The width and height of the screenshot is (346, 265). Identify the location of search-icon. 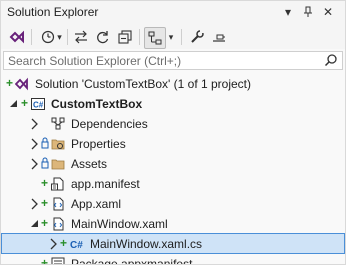
(330, 60).